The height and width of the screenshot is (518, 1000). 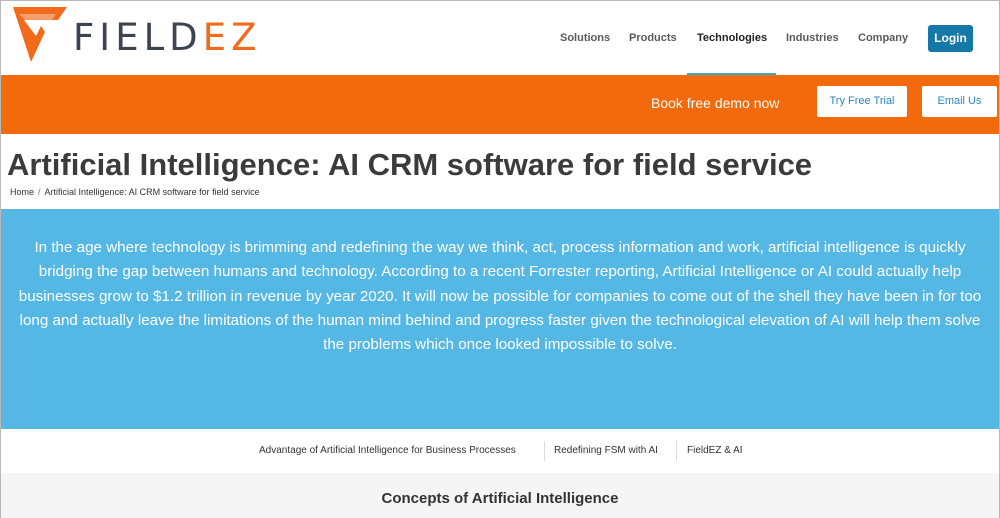 What do you see at coordinates (715, 103) in the screenshot?
I see `cta-text: Book free demo now` at bounding box center [715, 103].